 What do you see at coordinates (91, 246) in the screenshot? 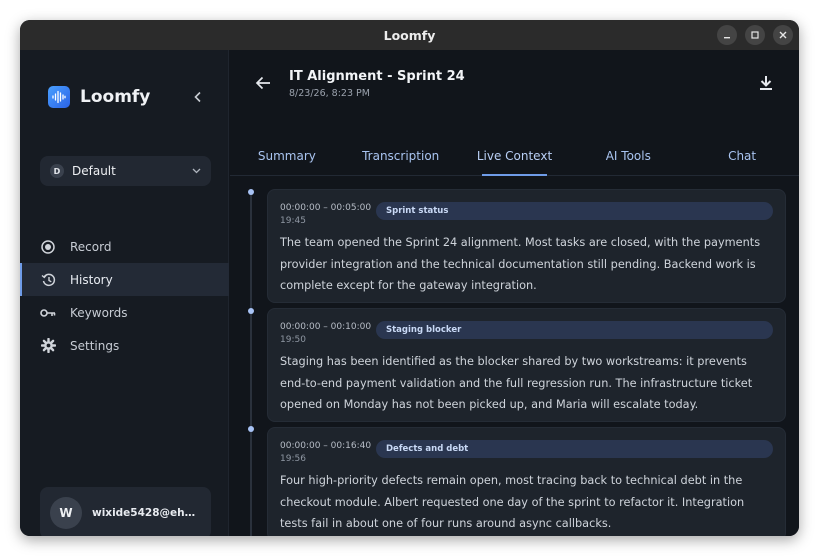
I see `sidebar-item-label: Record` at bounding box center [91, 246].